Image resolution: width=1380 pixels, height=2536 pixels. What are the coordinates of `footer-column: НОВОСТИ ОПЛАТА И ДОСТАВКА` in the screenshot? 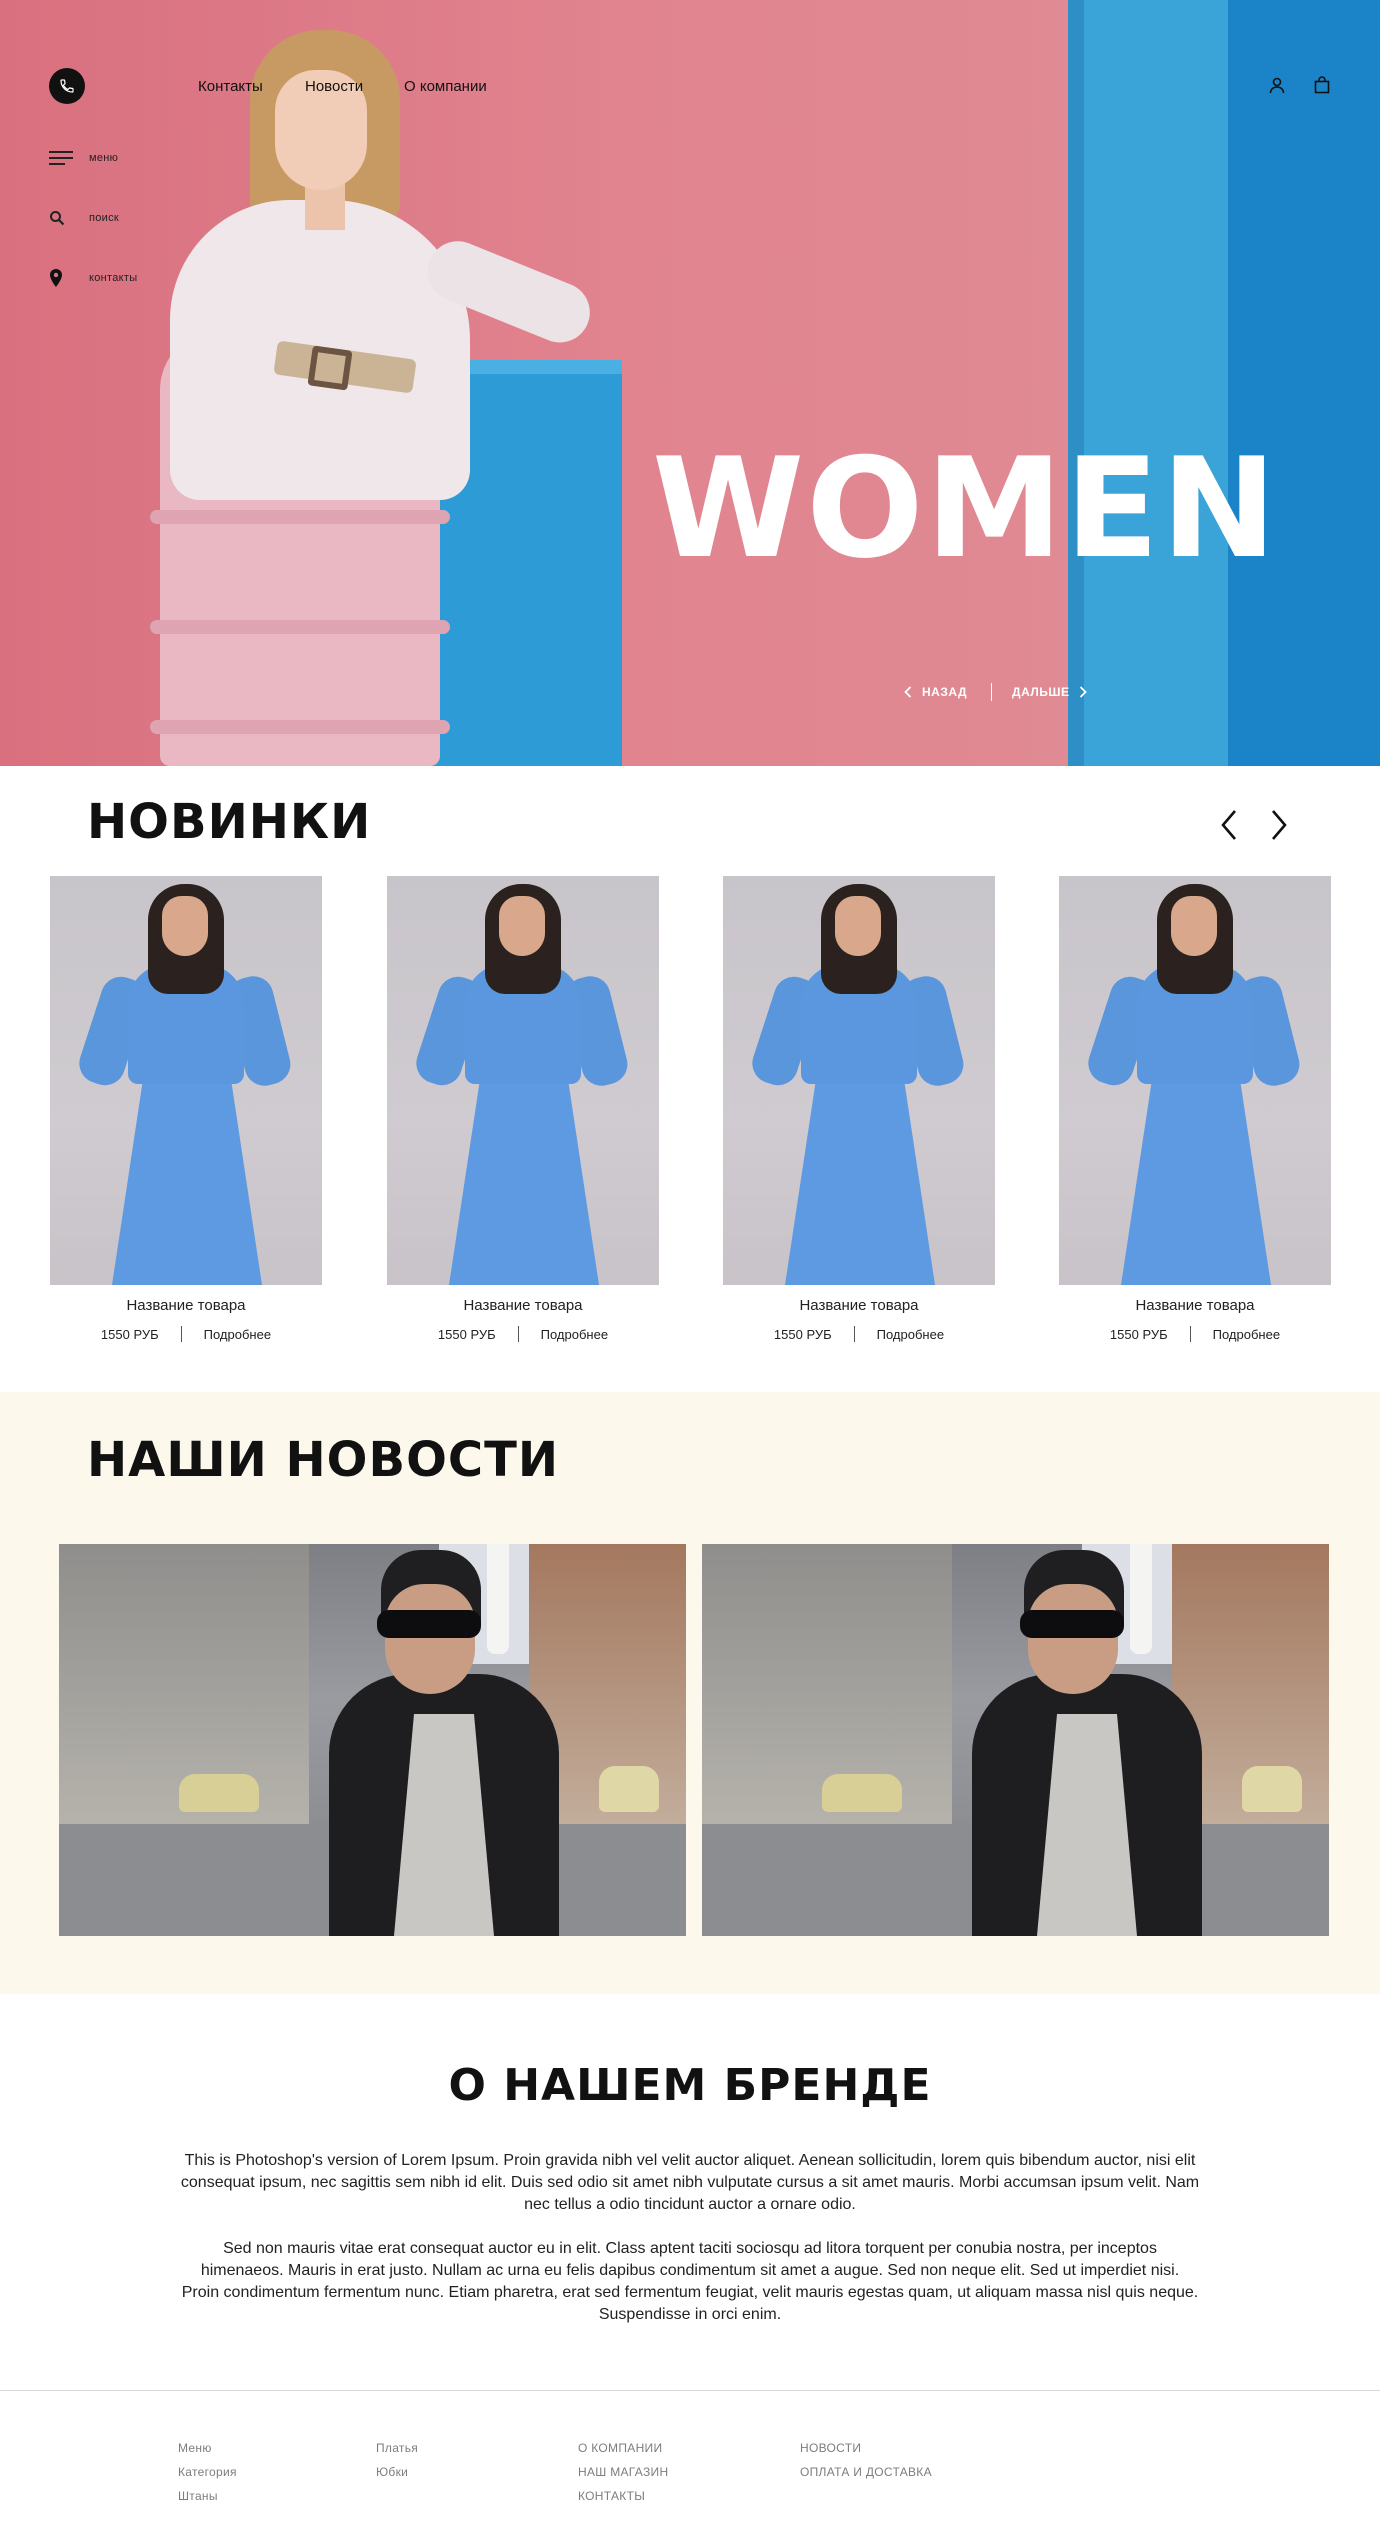 It's located at (866, 2460).